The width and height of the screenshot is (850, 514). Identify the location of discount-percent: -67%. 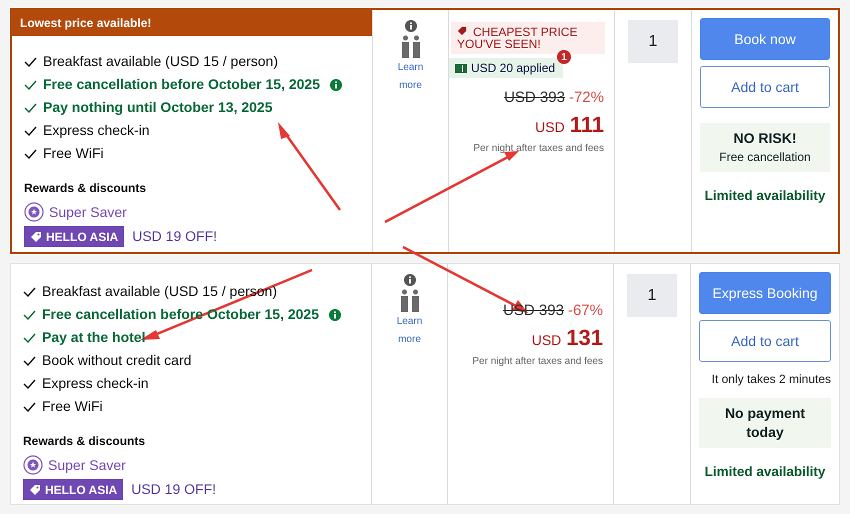
(585, 311).